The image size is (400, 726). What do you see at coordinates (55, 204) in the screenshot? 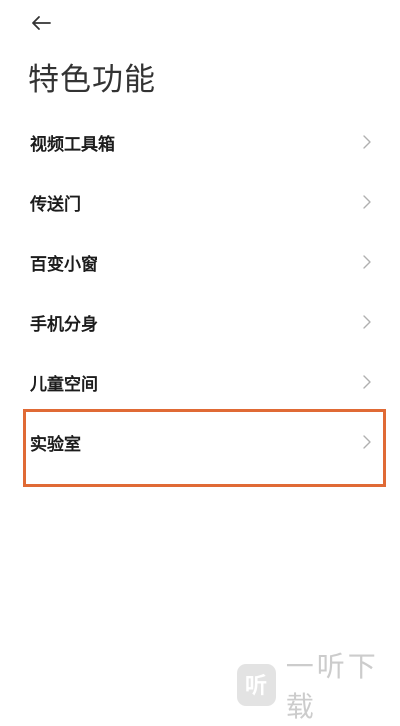
I see `menu-item-label: 传送门` at bounding box center [55, 204].